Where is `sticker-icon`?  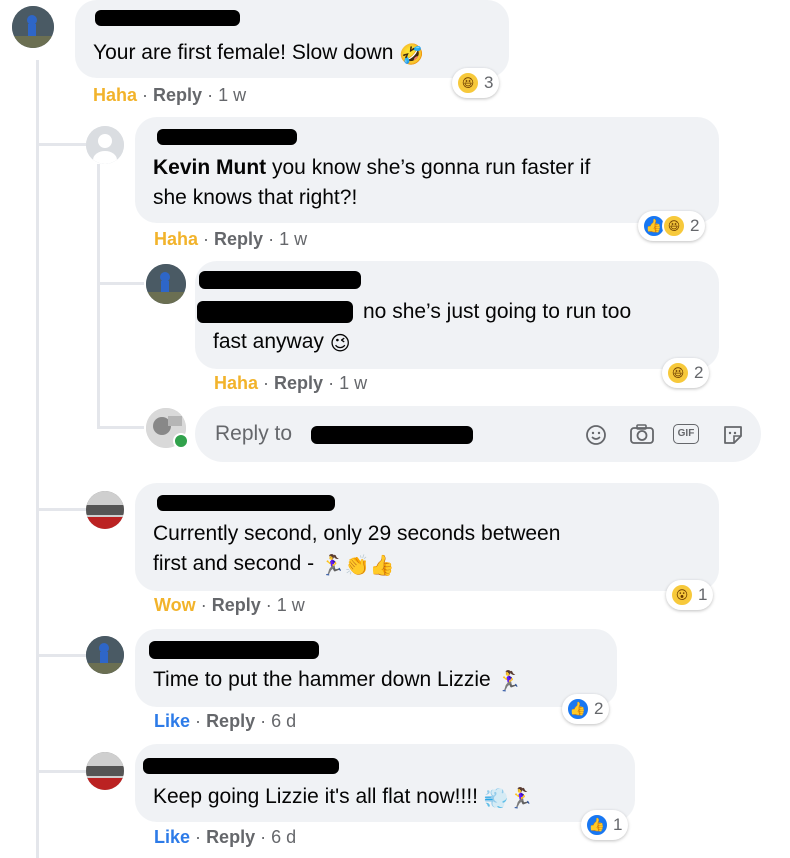 sticker-icon is located at coordinates (733, 435).